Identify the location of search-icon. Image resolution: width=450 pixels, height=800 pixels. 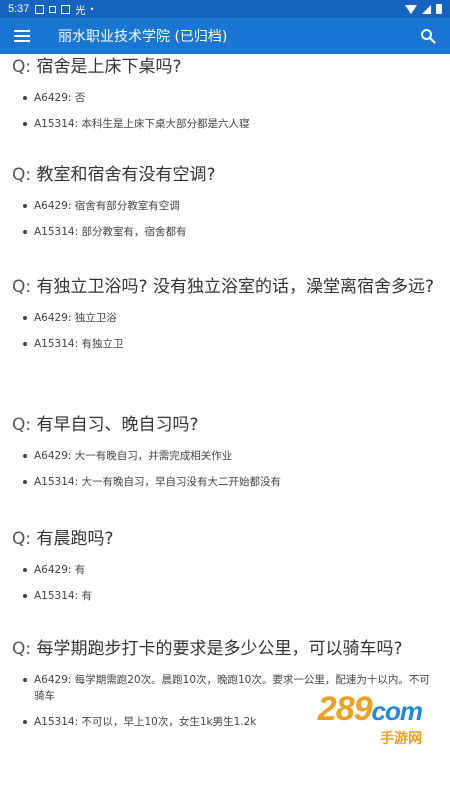
(428, 36).